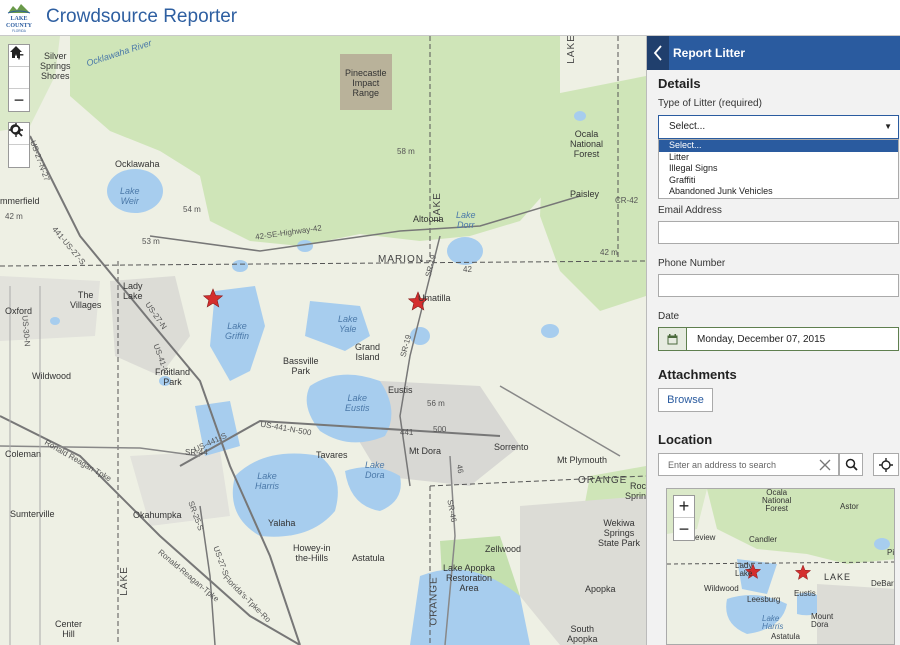  Describe the element at coordinates (400, 390) in the screenshot. I see `map-label: Eustis` at that location.